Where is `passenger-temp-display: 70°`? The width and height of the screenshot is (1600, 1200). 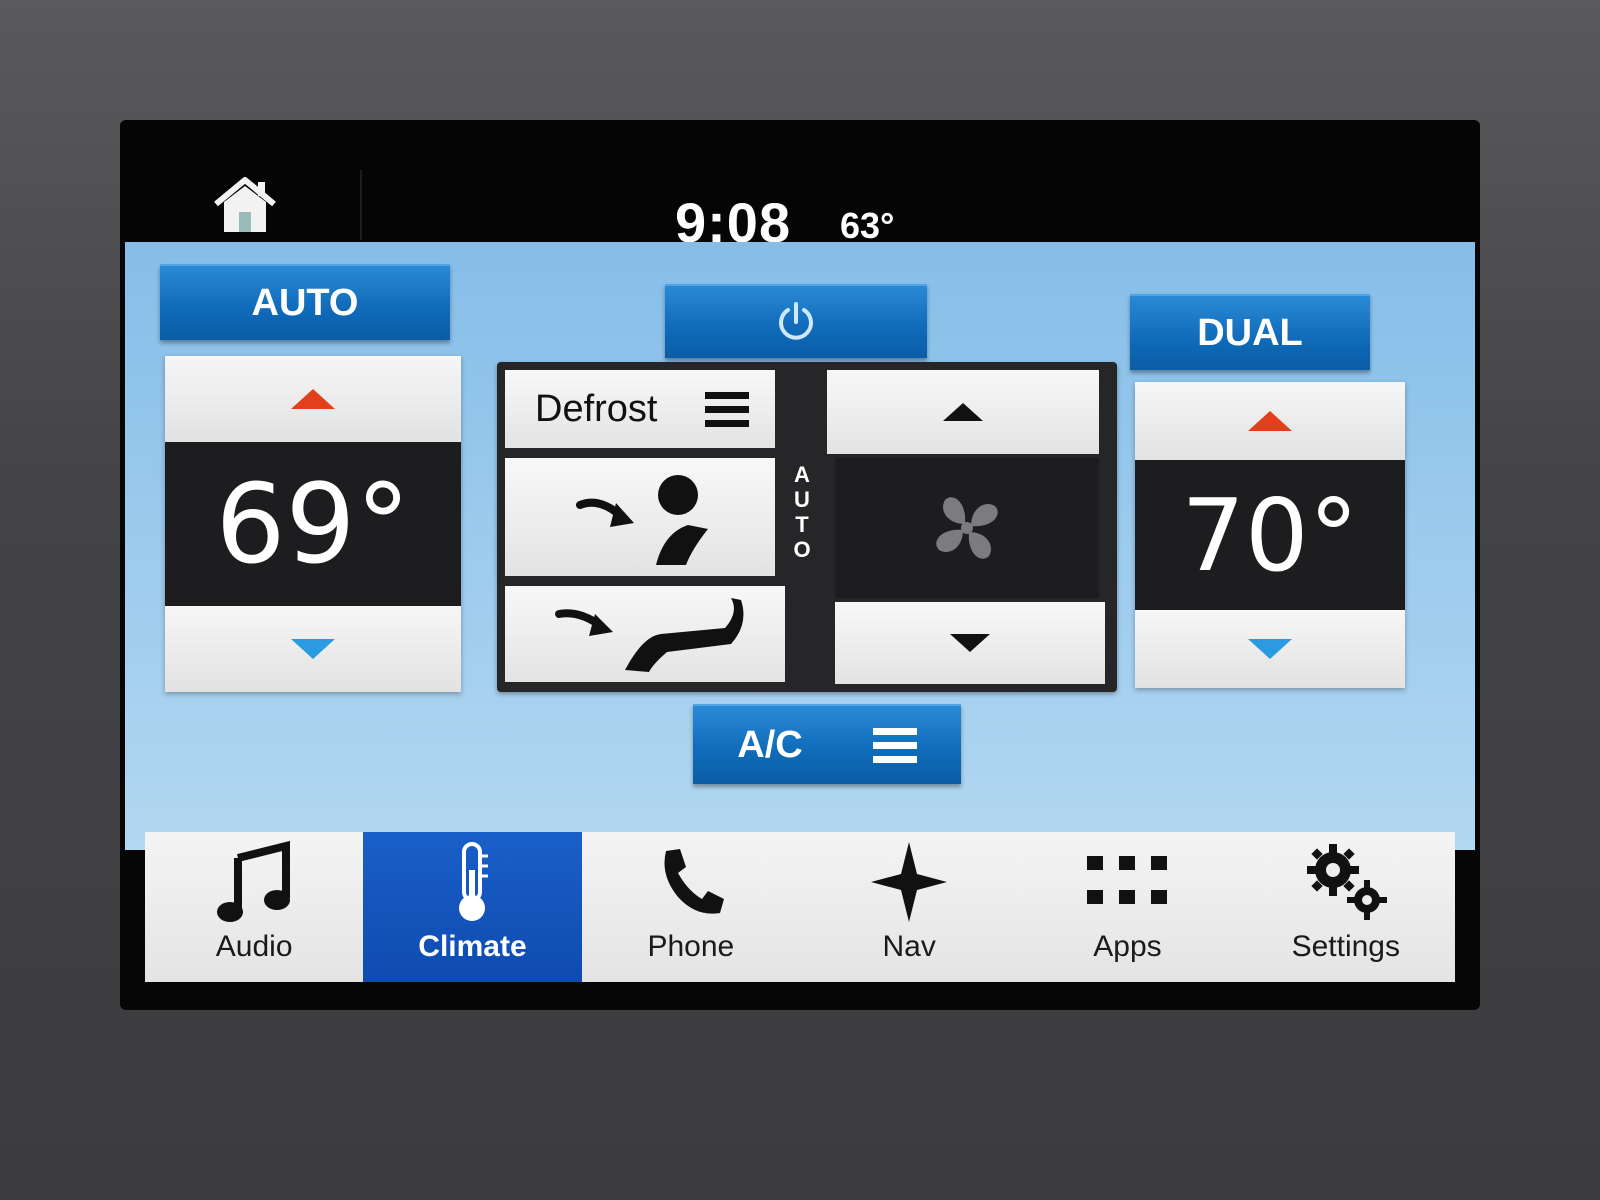 passenger-temp-display: 70° is located at coordinates (1270, 535).